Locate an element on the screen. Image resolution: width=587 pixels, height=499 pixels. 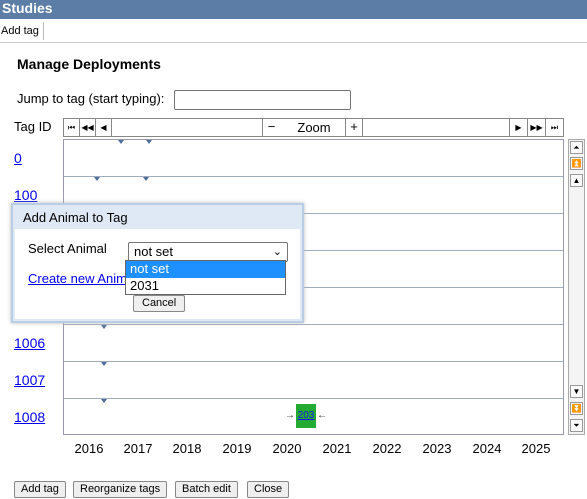
tag-link: 1007 is located at coordinates (29, 380).